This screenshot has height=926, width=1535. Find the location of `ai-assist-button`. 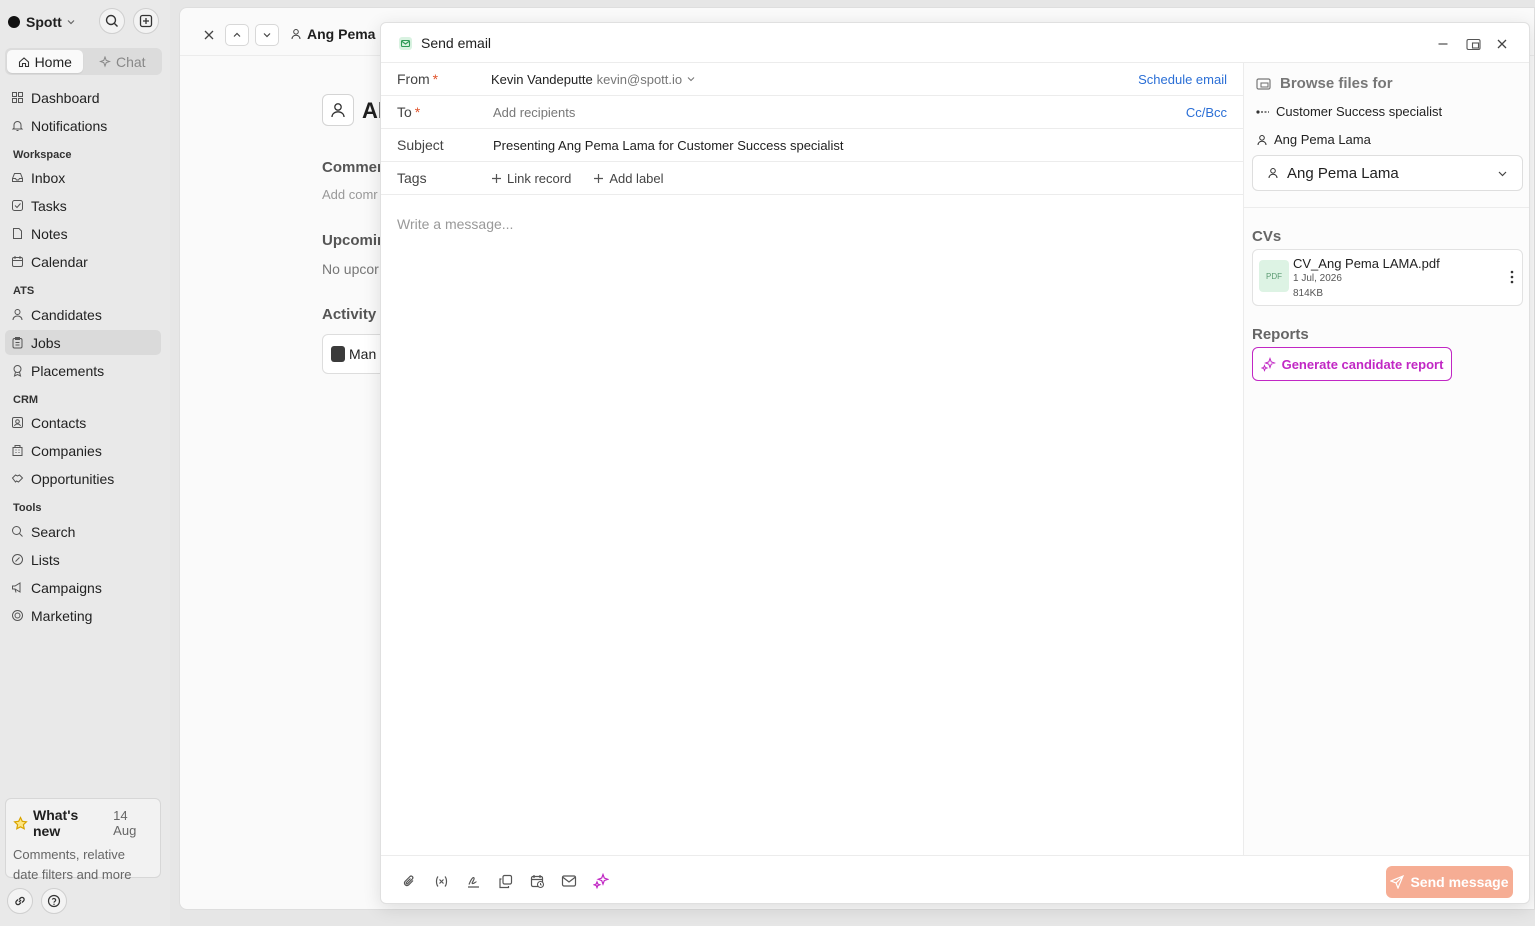

ai-assist-button is located at coordinates (601, 881).